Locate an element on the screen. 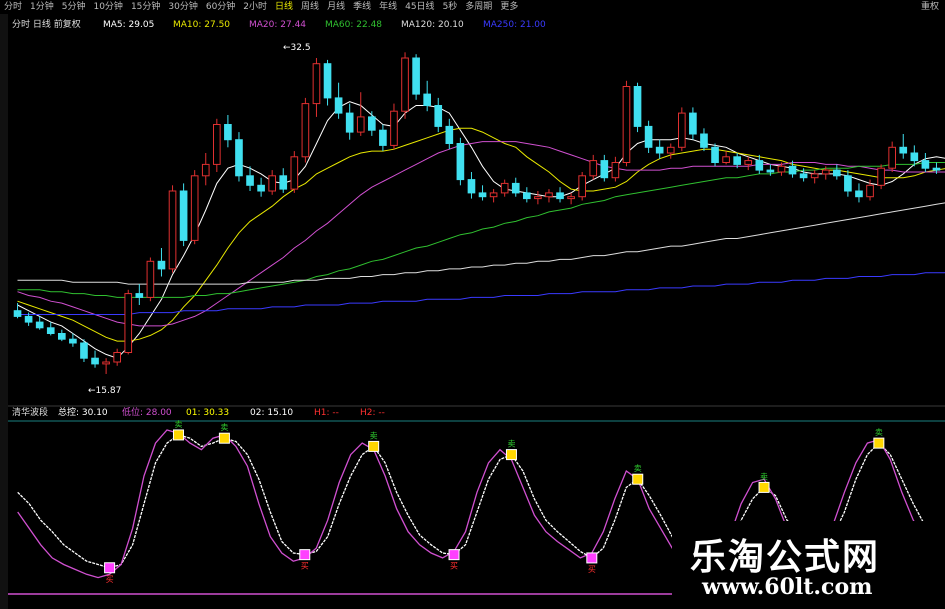  legend-item: 01: 30.33 is located at coordinates (207, 413).